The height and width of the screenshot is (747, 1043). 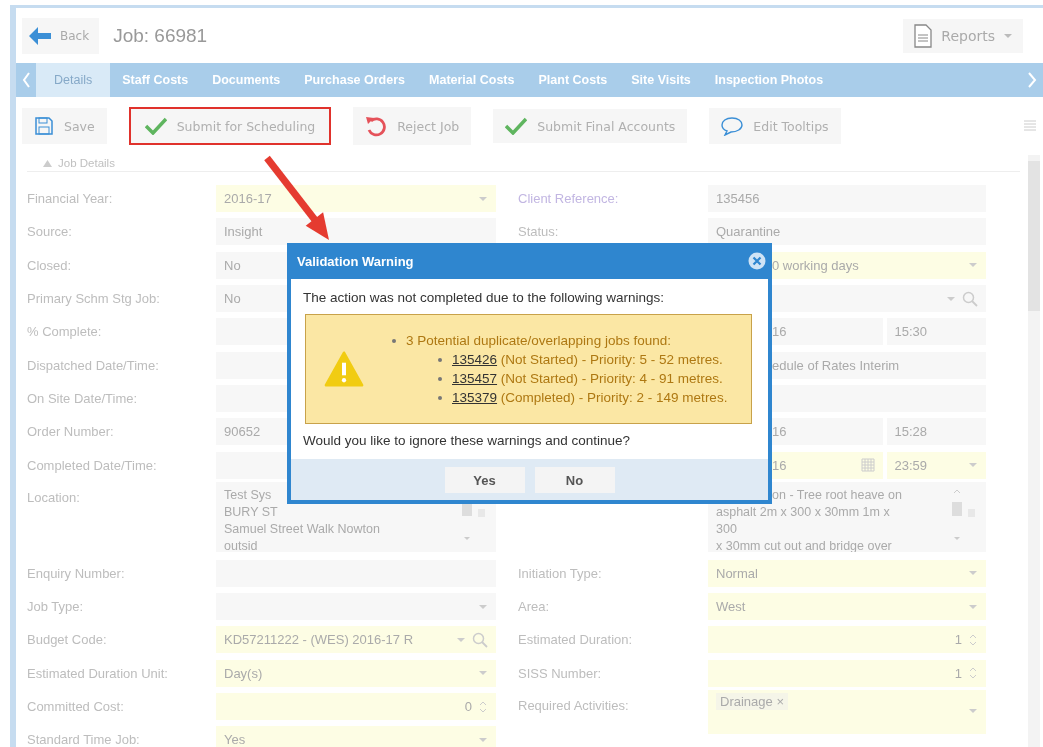 What do you see at coordinates (590, 126) in the screenshot?
I see `toolbar-button: Submit Final Accounts` at bounding box center [590, 126].